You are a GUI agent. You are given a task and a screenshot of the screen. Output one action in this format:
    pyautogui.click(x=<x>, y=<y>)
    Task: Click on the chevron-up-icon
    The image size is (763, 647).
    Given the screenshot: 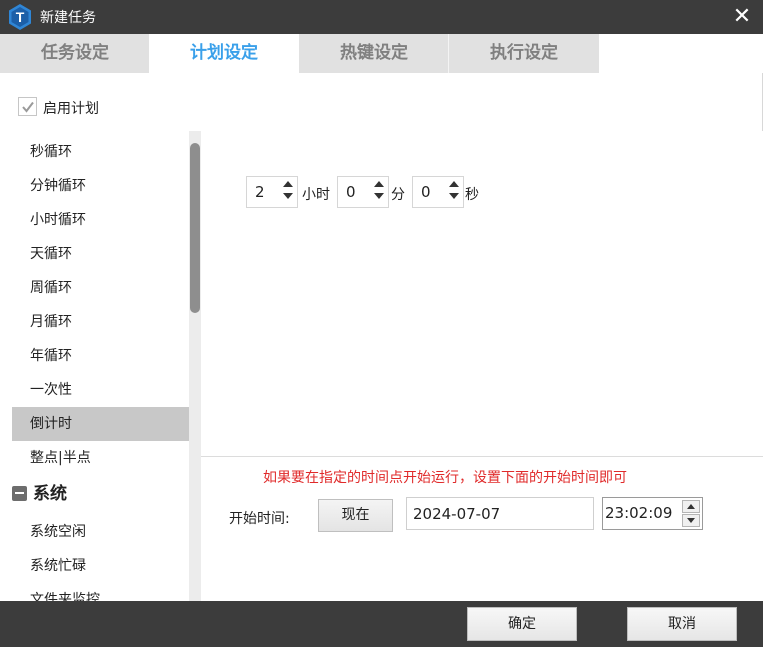 What is the action you would take?
    pyautogui.click(x=691, y=506)
    